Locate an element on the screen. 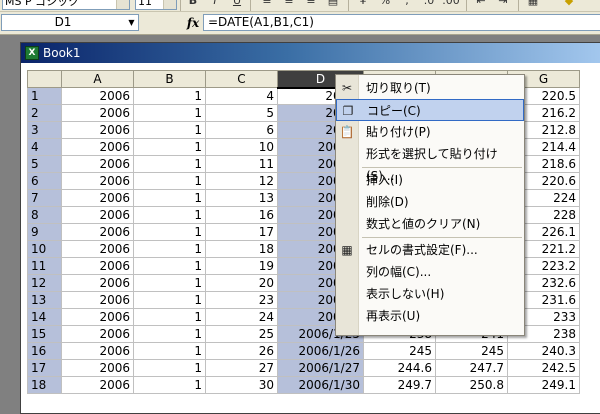 This screenshot has width=600, height=414. cell-a15: 2006 is located at coordinates (97, 334).